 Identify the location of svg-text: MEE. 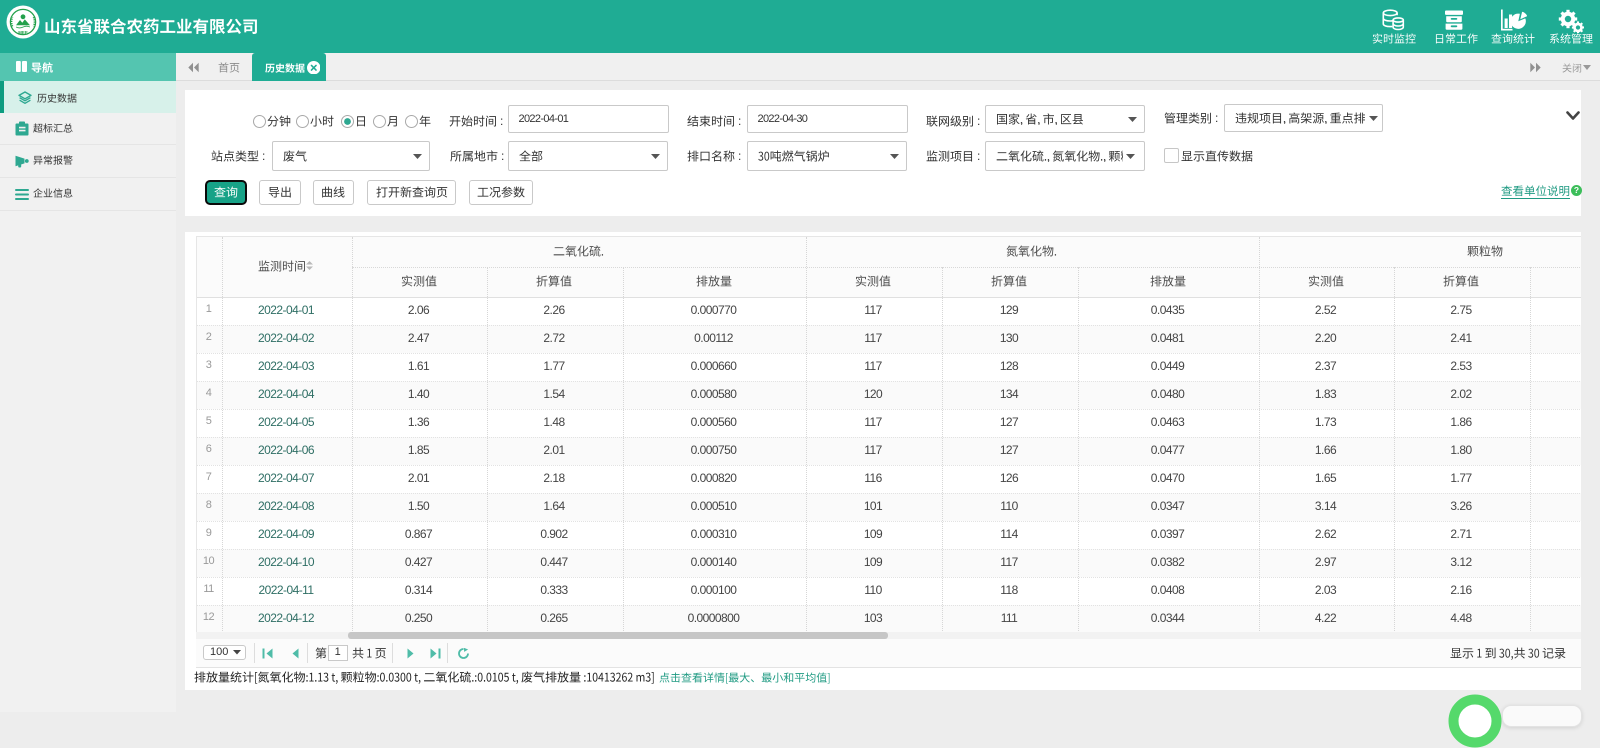
(23, 32).